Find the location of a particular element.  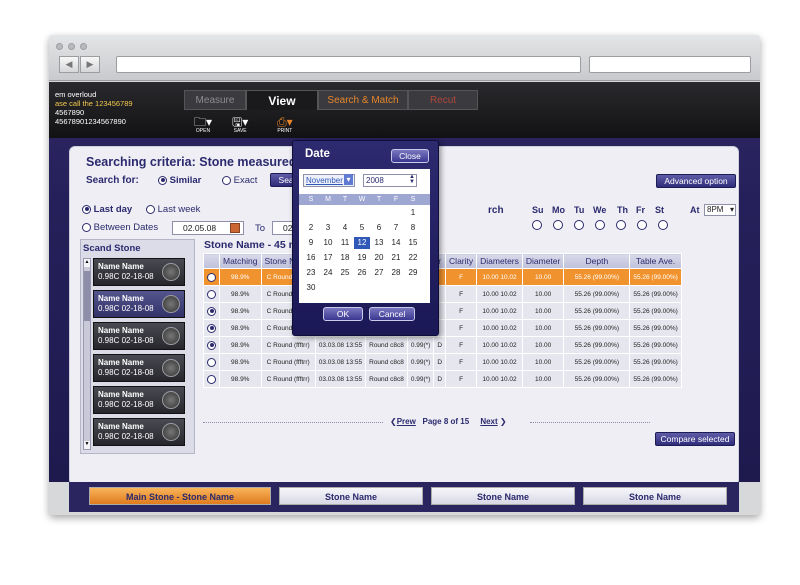

tab-stone-2: Stone Name is located at coordinates (351, 496).